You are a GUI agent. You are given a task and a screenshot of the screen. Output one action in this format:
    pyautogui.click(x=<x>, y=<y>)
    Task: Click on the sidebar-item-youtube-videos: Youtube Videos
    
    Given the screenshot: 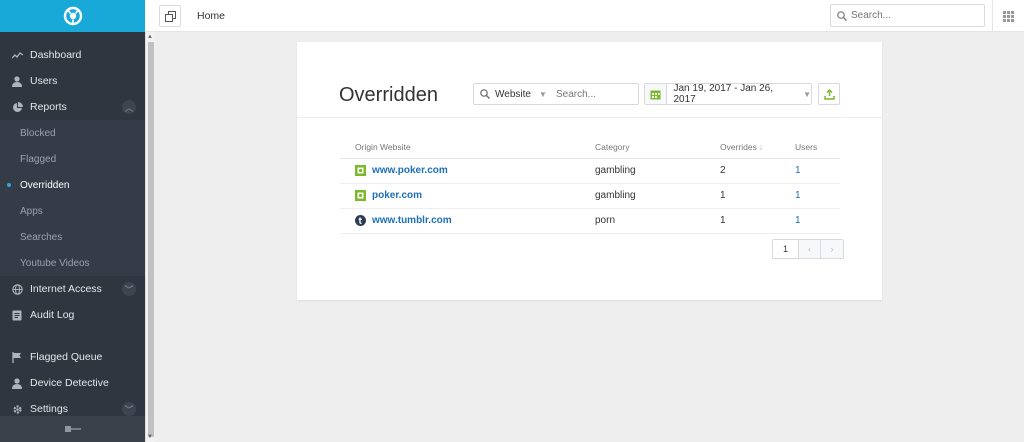 What is the action you would take?
    pyautogui.click(x=72, y=263)
    